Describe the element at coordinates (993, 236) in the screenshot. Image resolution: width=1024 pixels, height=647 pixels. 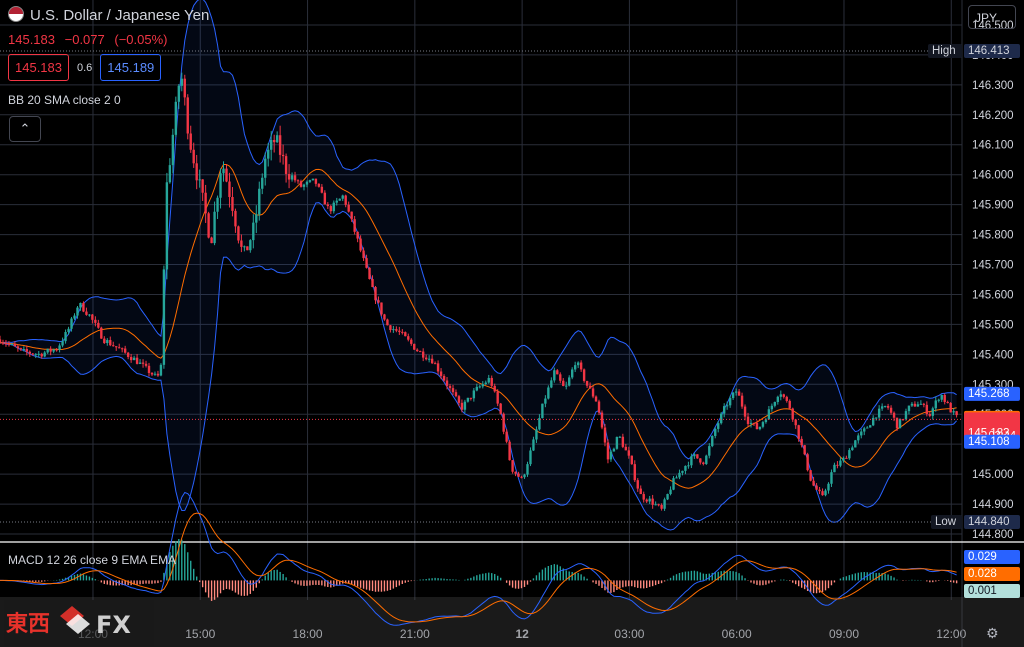
I see `y-tick-label: 145.800` at that location.